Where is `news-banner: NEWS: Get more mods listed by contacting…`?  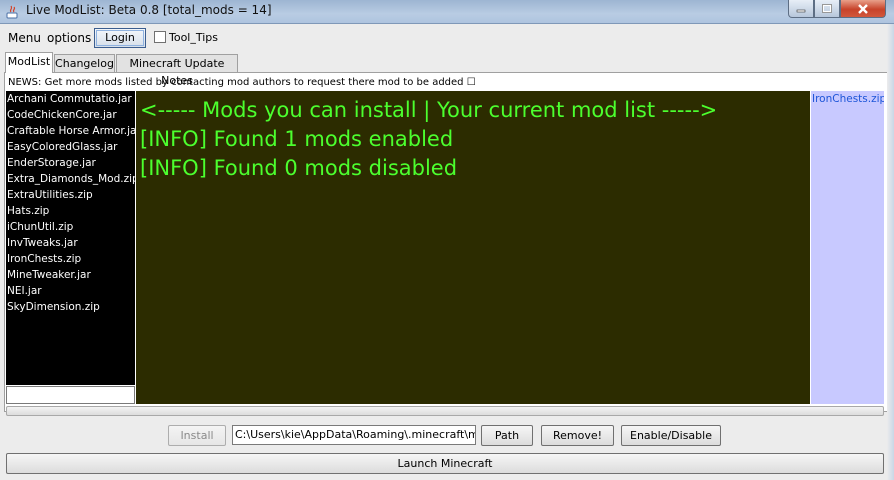
news-banner: NEWS: Get more mods listed by contacting… is located at coordinates (242, 82).